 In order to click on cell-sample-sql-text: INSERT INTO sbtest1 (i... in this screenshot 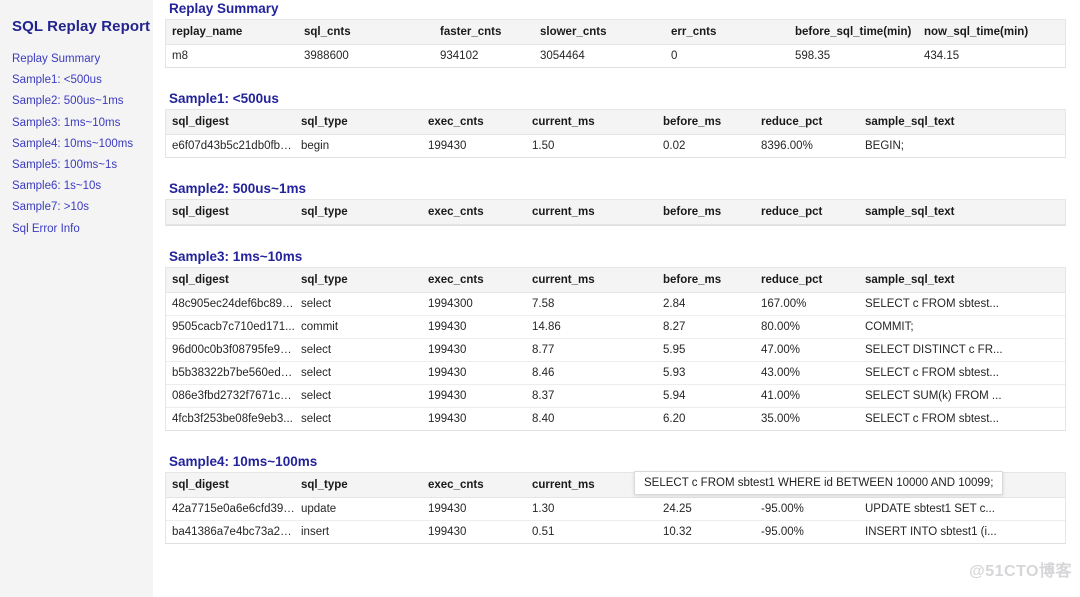, I will do `click(962, 531)`.